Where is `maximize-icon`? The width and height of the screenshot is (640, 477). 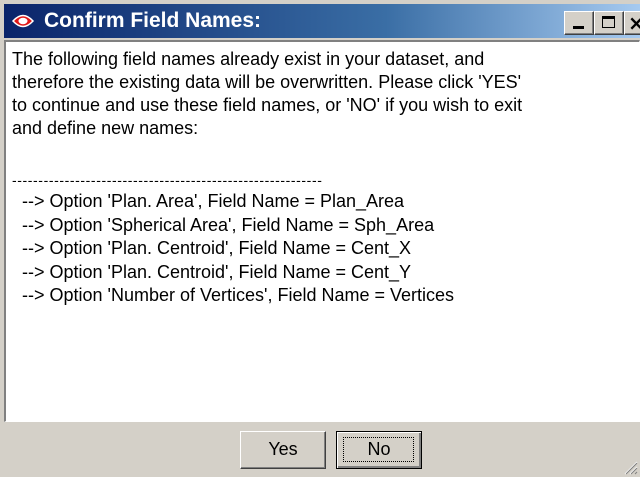
maximize-icon is located at coordinates (608, 22).